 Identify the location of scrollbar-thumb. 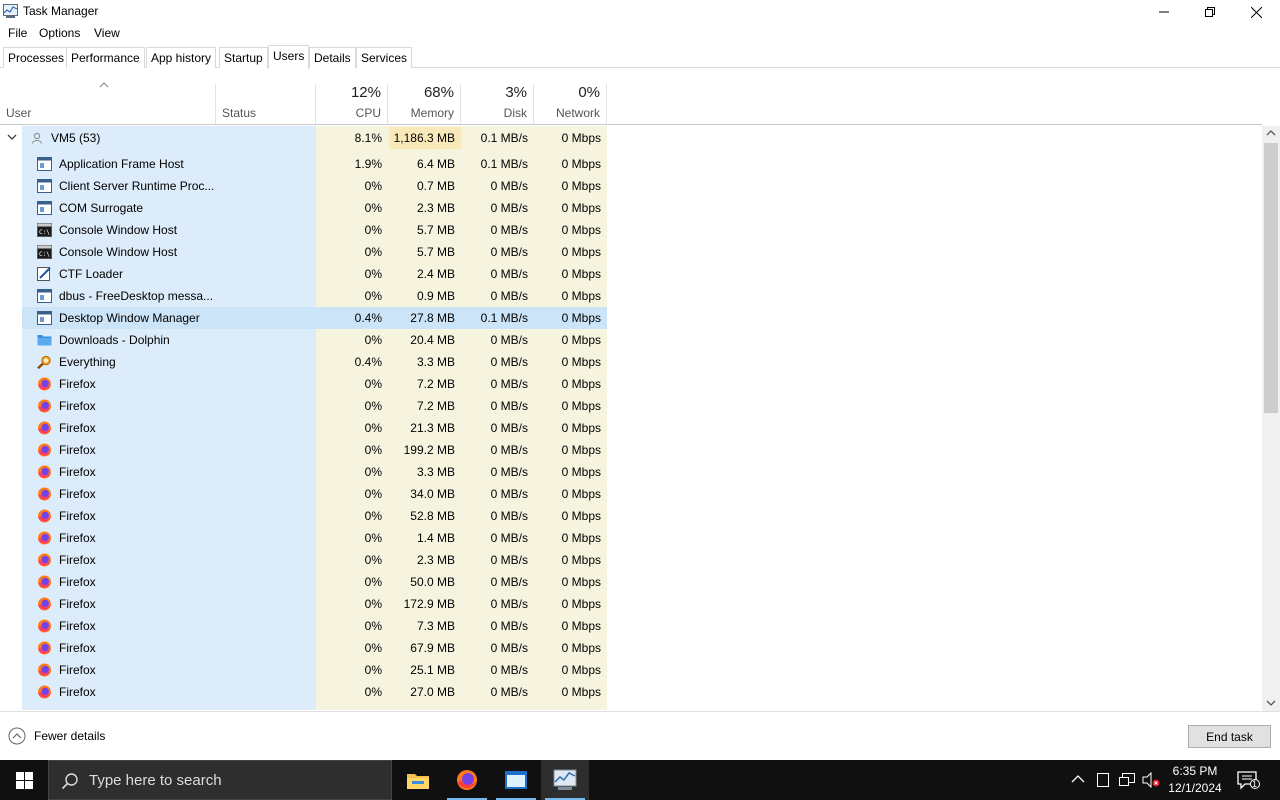
(1271, 278).